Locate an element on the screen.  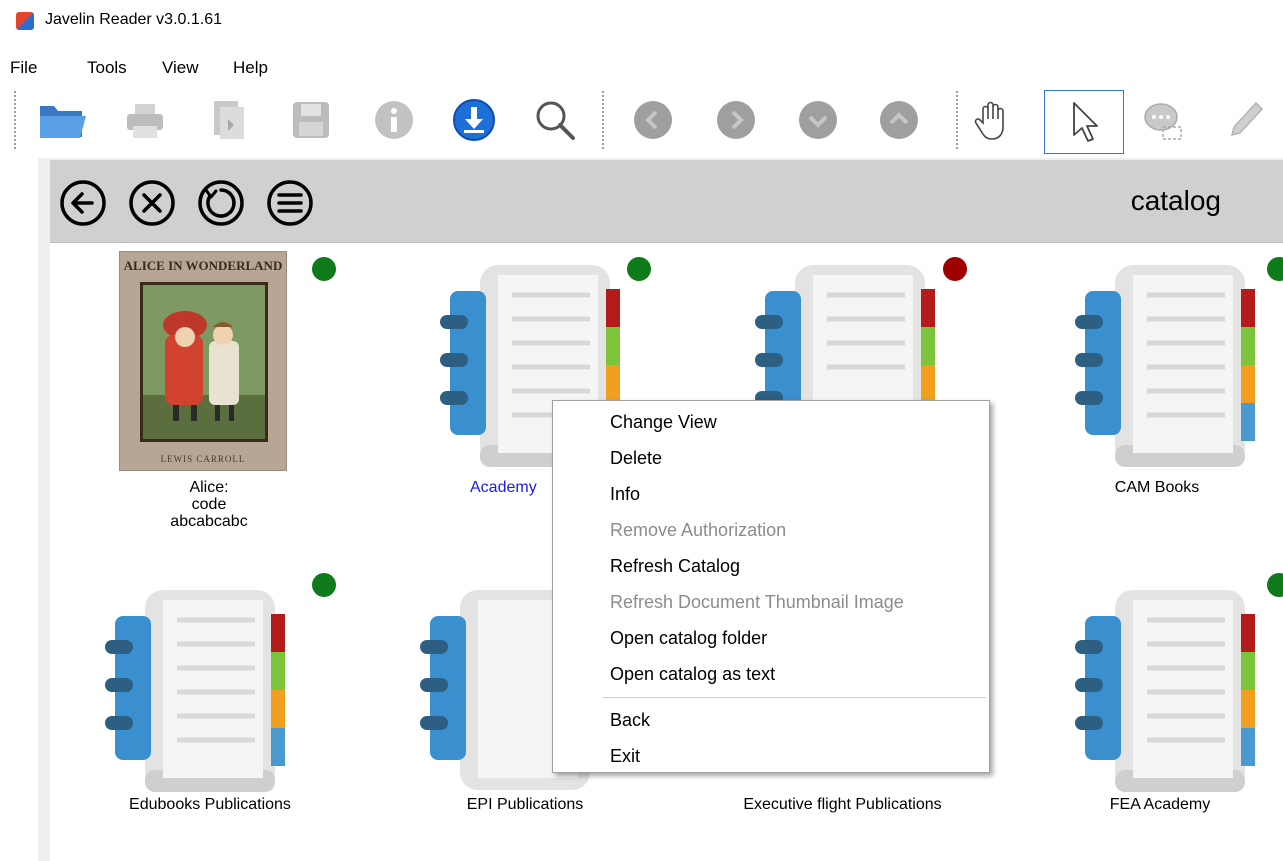
menu-item-delete: Delete is located at coordinates (636, 458).